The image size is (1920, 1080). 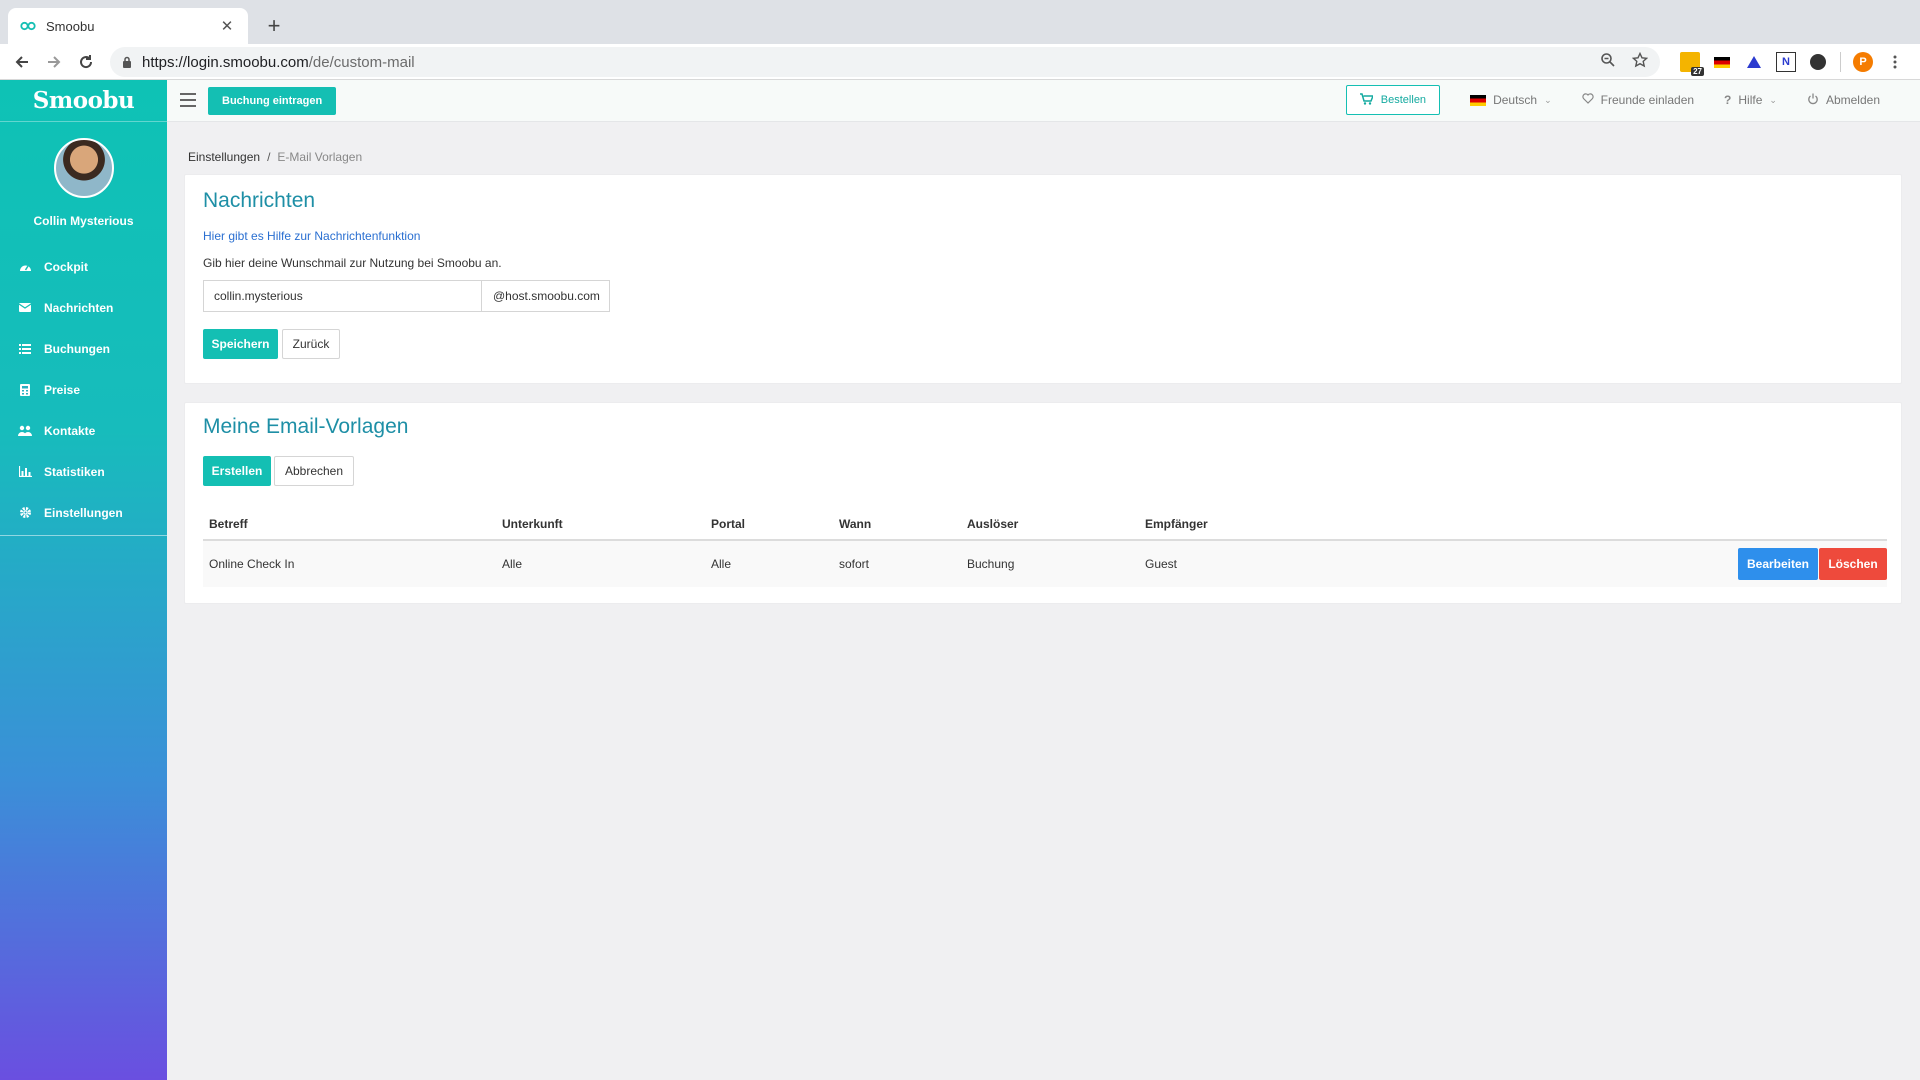 I want to click on cell-portal: Alle, so click(x=721, y=564).